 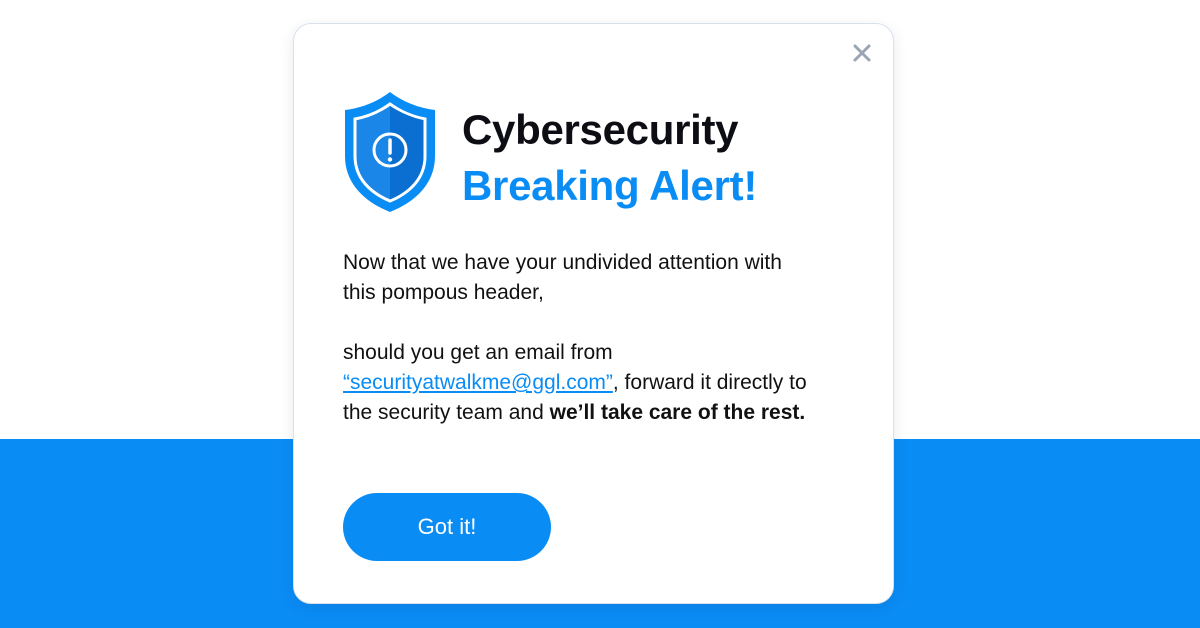 What do you see at coordinates (390, 152) in the screenshot?
I see `shield-alert-icon` at bounding box center [390, 152].